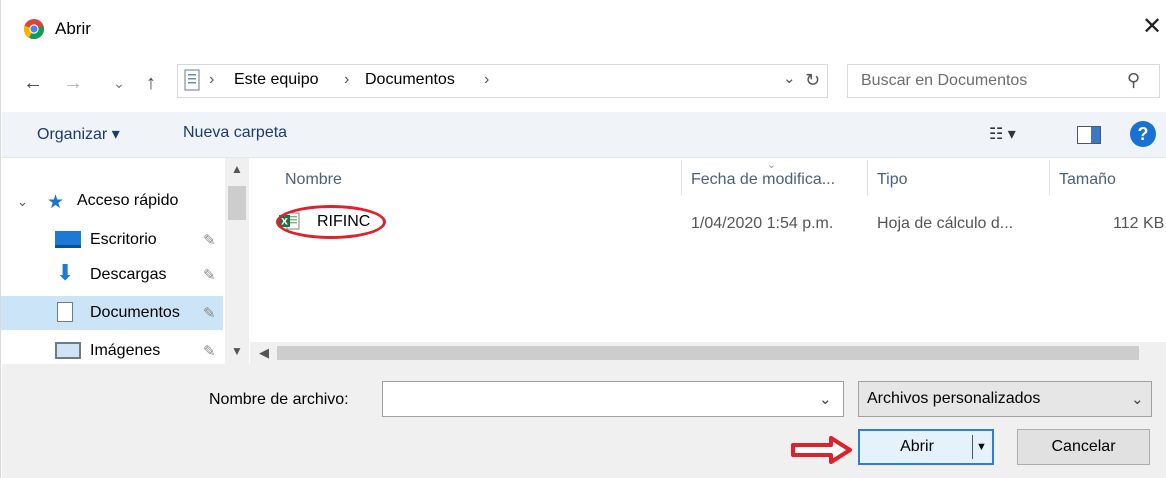 This screenshot has height=478, width=1166. I want to click on recent-locations-chevron-icon: ⌄, so click(119, 83).